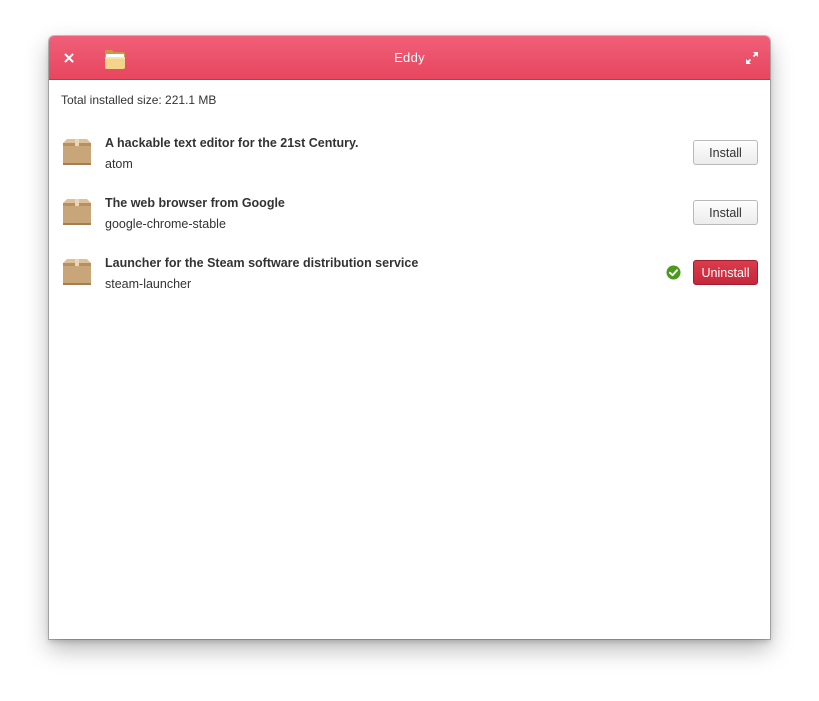 The height and width of the screenshot is (701, 819). I want to click on titlebar: Eddy, so click(409, 58).